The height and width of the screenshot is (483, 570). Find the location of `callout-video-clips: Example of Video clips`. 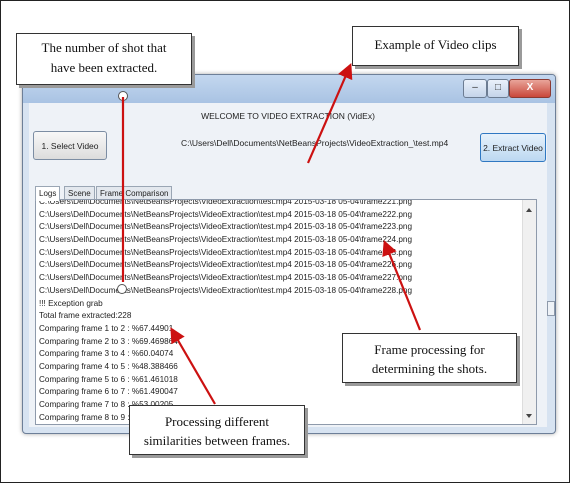

callout-video-clips: Example of Video clips is located at coordinates (435, 46).